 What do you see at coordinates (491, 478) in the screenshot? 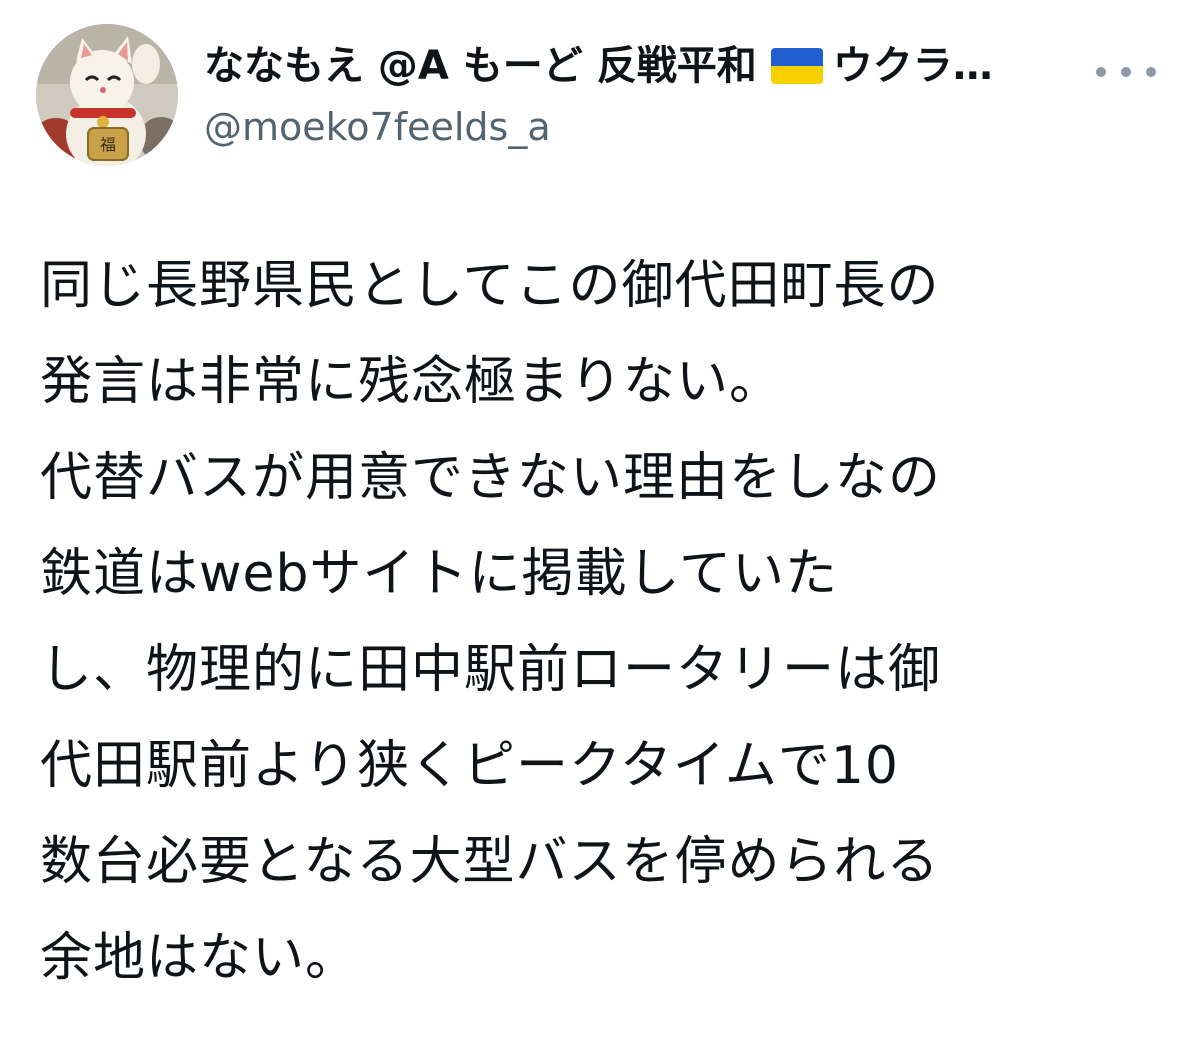
I see `tweet-text-line: 代替バスが用意できない理由をしなの` at bounding box center [491, 478].